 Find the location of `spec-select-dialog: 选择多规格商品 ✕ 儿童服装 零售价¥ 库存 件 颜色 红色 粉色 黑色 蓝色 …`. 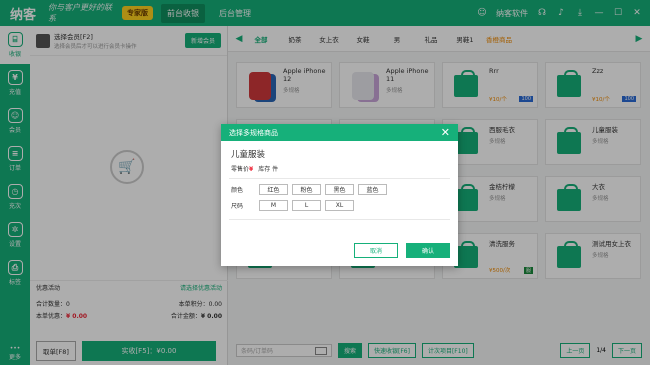

spec-select-dialog: 选择多规格商品 ✕ 儿童服装 零售价¥ 库存 件 颜色 红色 粉色 黑色 蓝色 … is located at coordinates (339, 195).